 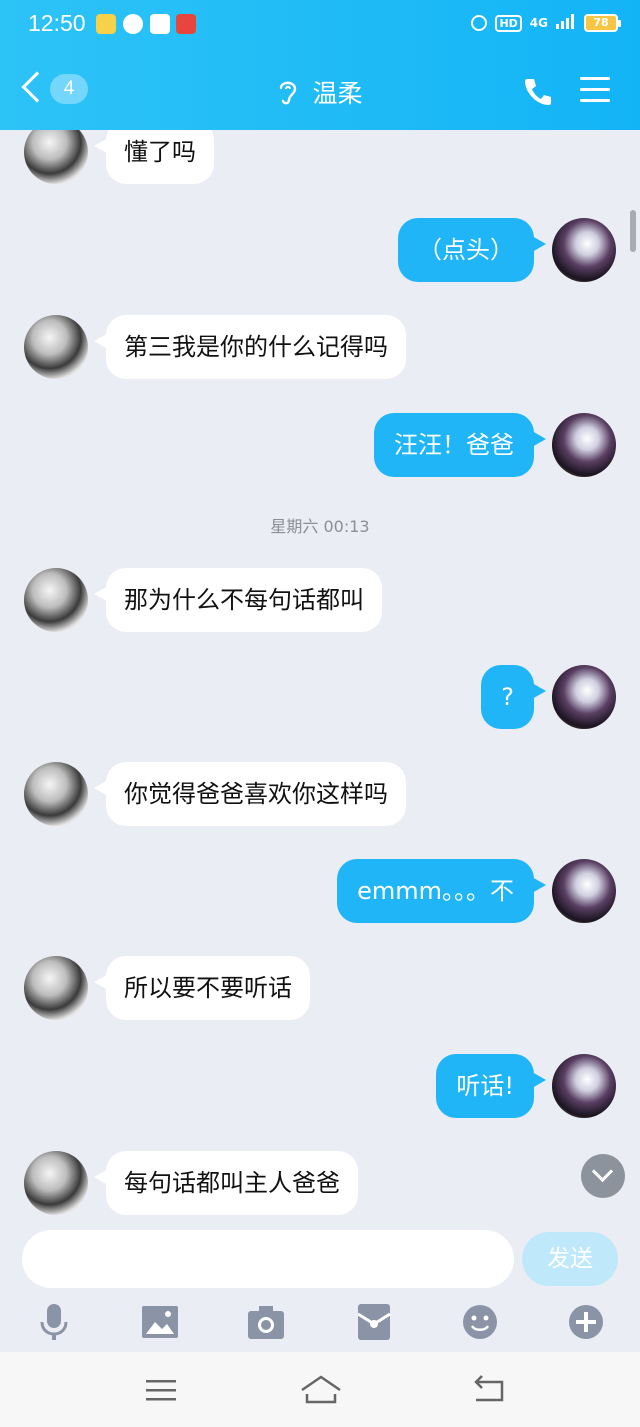 What do you see at coordinates (320, 526) in the screenshot?
I see `message-timestamp: 星期六 00:13` at bounding box center [320, 526].